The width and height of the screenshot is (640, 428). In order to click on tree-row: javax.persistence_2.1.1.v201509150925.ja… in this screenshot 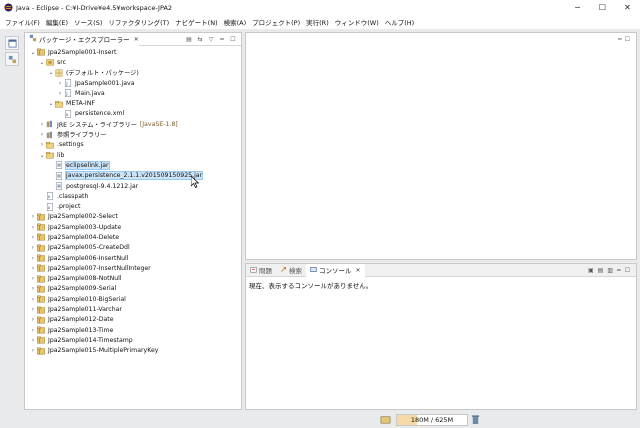, I will do `click(133, 176)`.